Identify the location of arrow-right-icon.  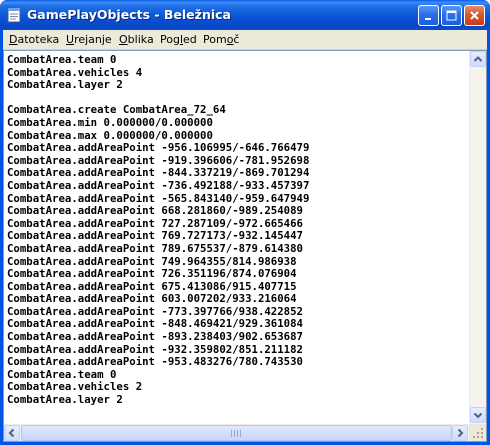
(460, 433).